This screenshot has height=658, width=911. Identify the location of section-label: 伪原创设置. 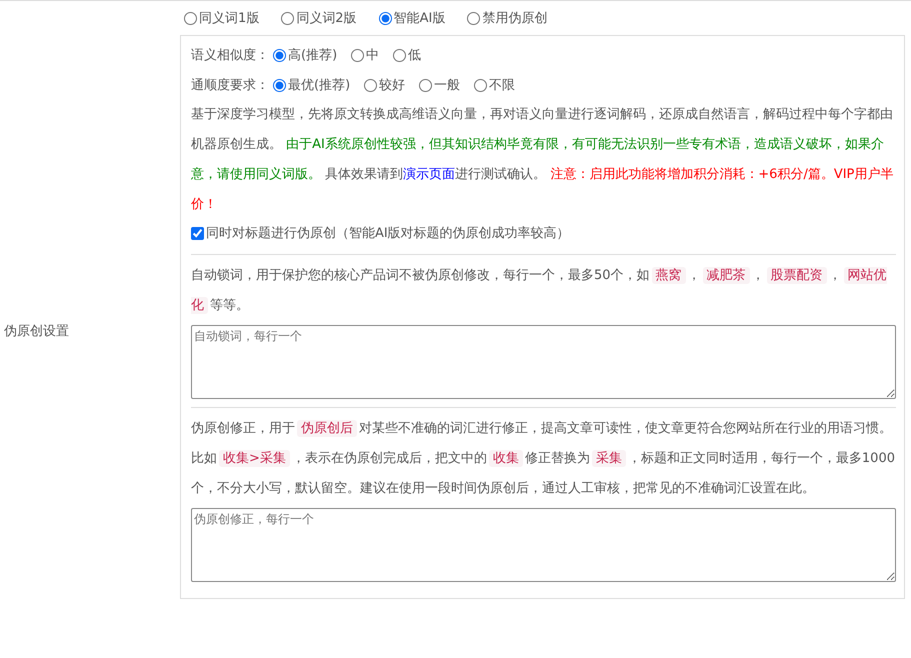
(36, 331).